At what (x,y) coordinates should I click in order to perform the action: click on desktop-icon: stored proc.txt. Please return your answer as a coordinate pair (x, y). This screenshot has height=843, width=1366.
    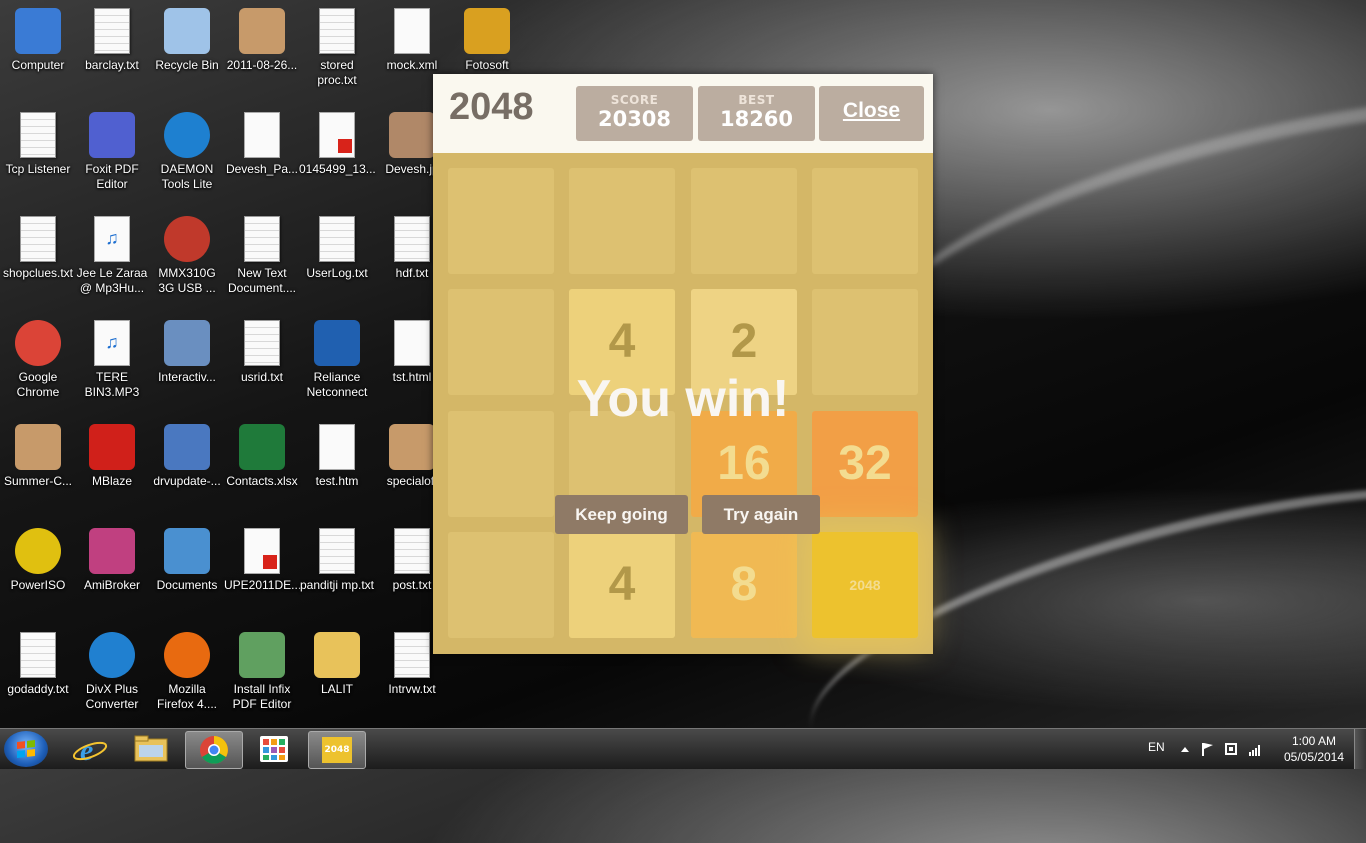
    Looking at the image, I should click on (337, 48).